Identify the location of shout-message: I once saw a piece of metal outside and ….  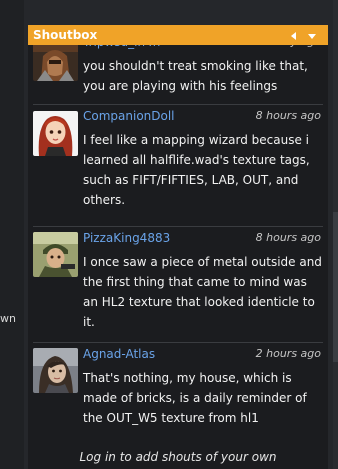
(202, 292).